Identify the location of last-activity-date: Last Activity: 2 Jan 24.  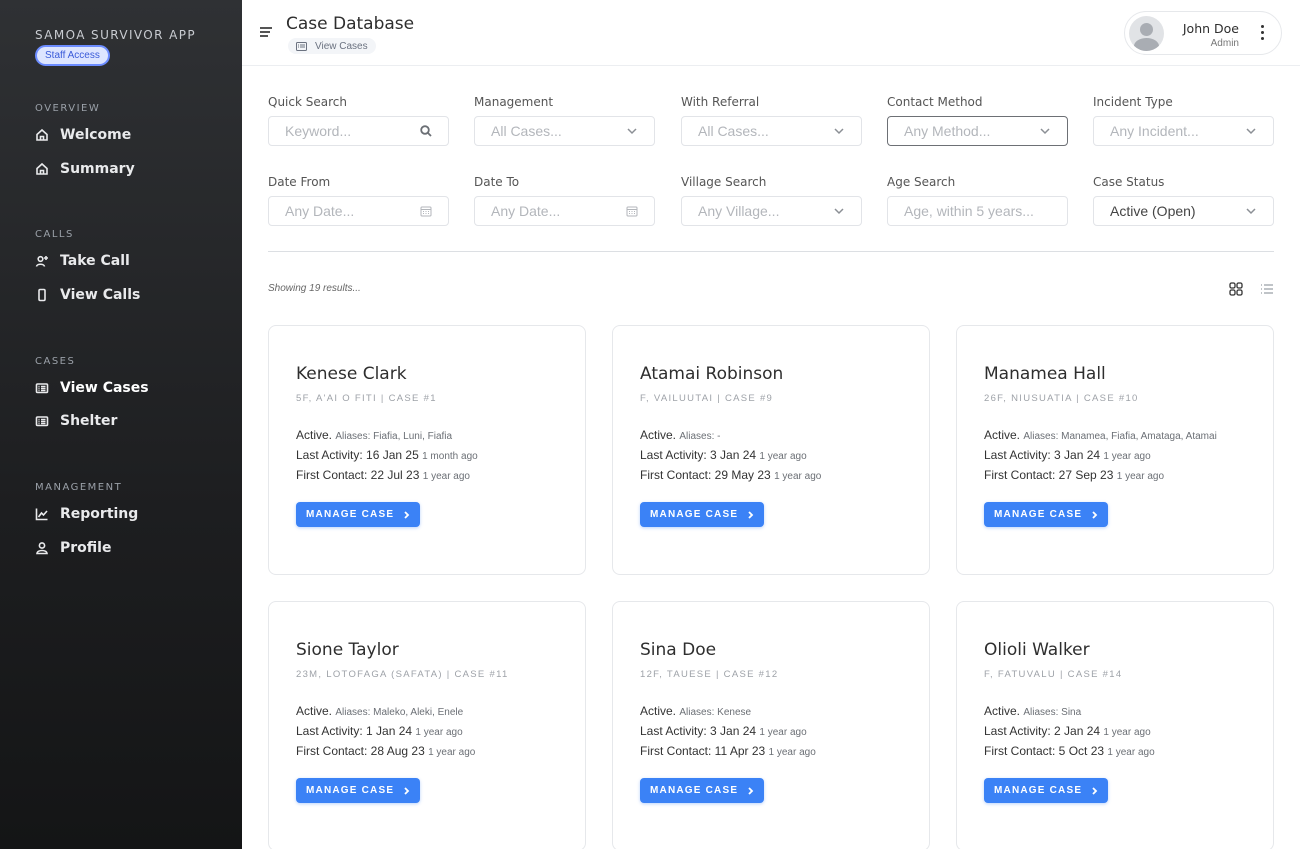
(1042, 731).